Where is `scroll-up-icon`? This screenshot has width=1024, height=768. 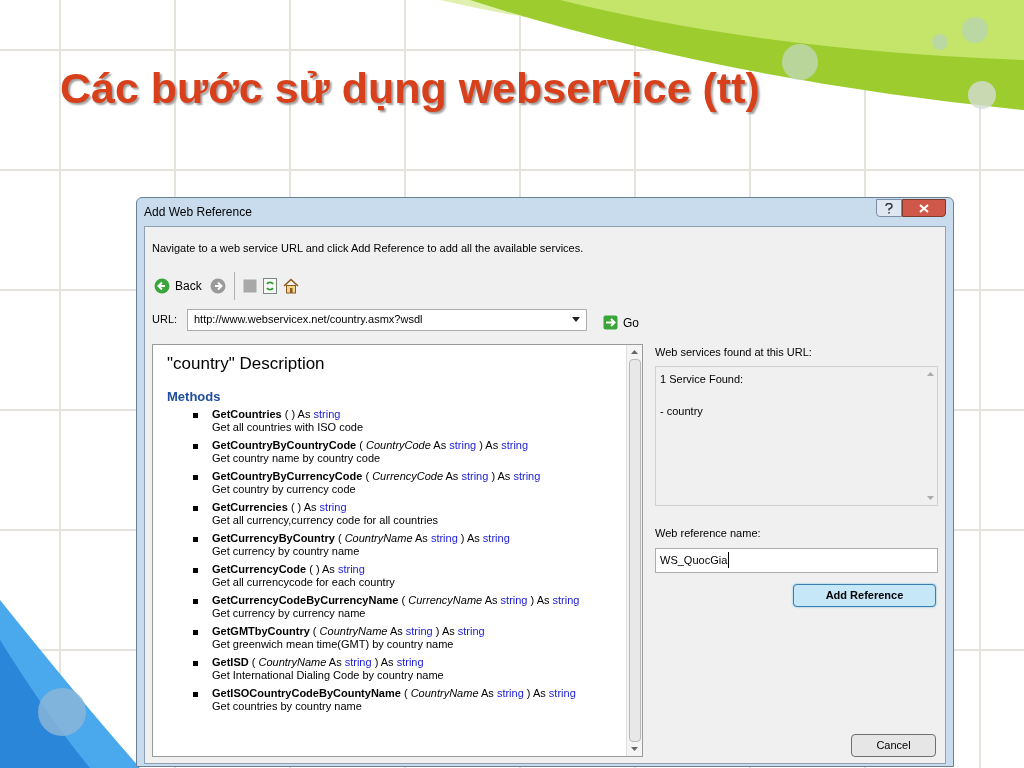
scroll-up-icon is located at coordinates (634, 351).